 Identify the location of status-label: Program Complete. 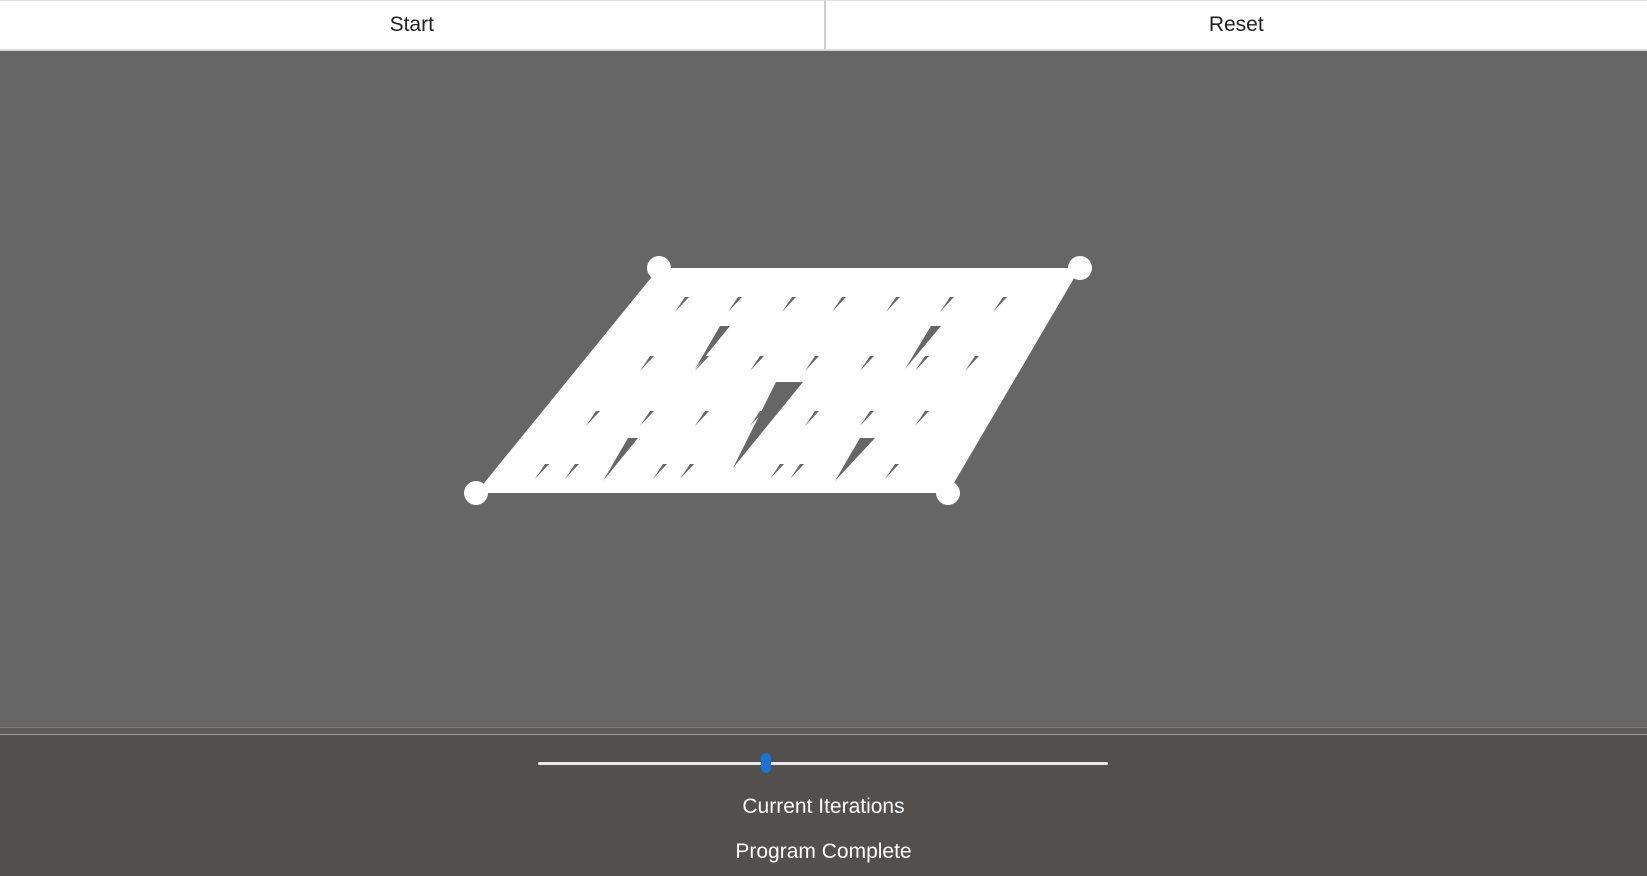
(823, 851).